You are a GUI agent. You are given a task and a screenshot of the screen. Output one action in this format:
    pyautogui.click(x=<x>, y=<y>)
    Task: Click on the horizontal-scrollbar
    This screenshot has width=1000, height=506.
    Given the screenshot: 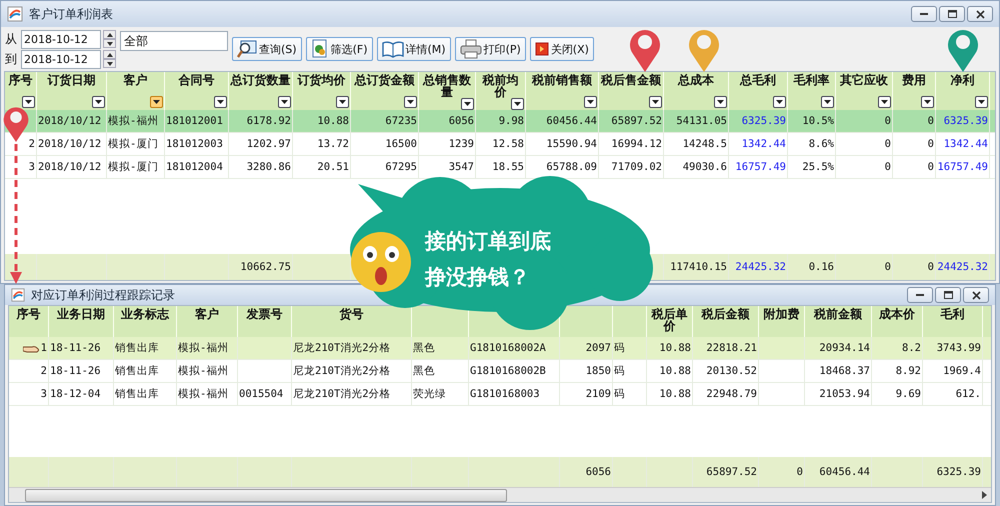 What is the action you would take?
    pyautogui.click(x=500, y=494)
    